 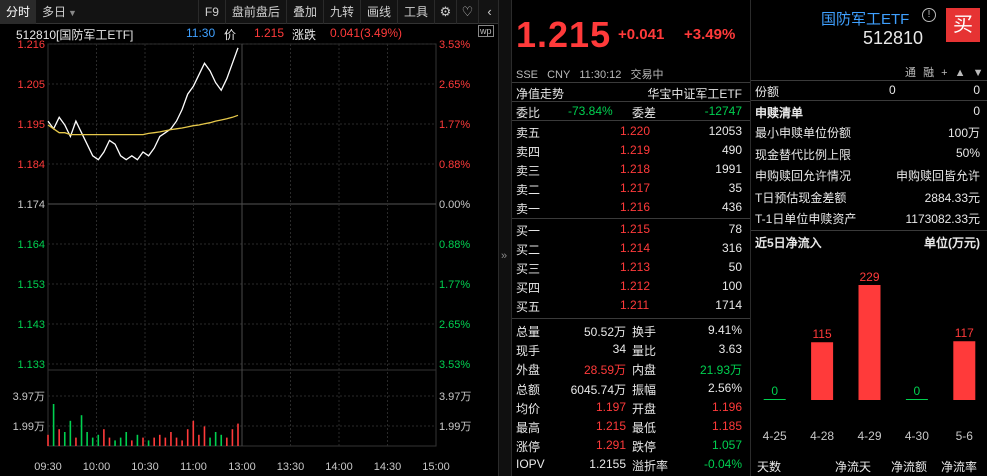 I want to click on stat-value: 1.057, so click(x=726, y=445).